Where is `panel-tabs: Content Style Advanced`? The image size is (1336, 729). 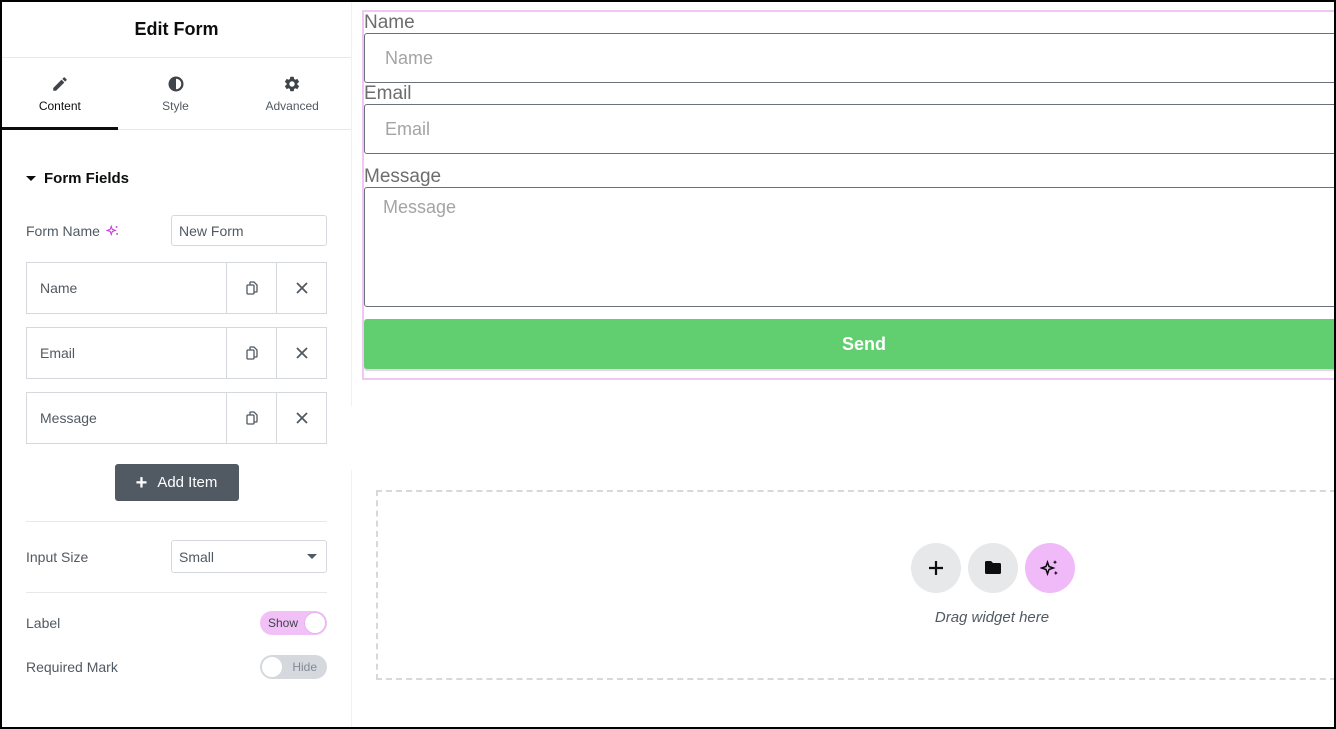 panel-tabs: Content Style Advanced is located at coordinates (176, 94).